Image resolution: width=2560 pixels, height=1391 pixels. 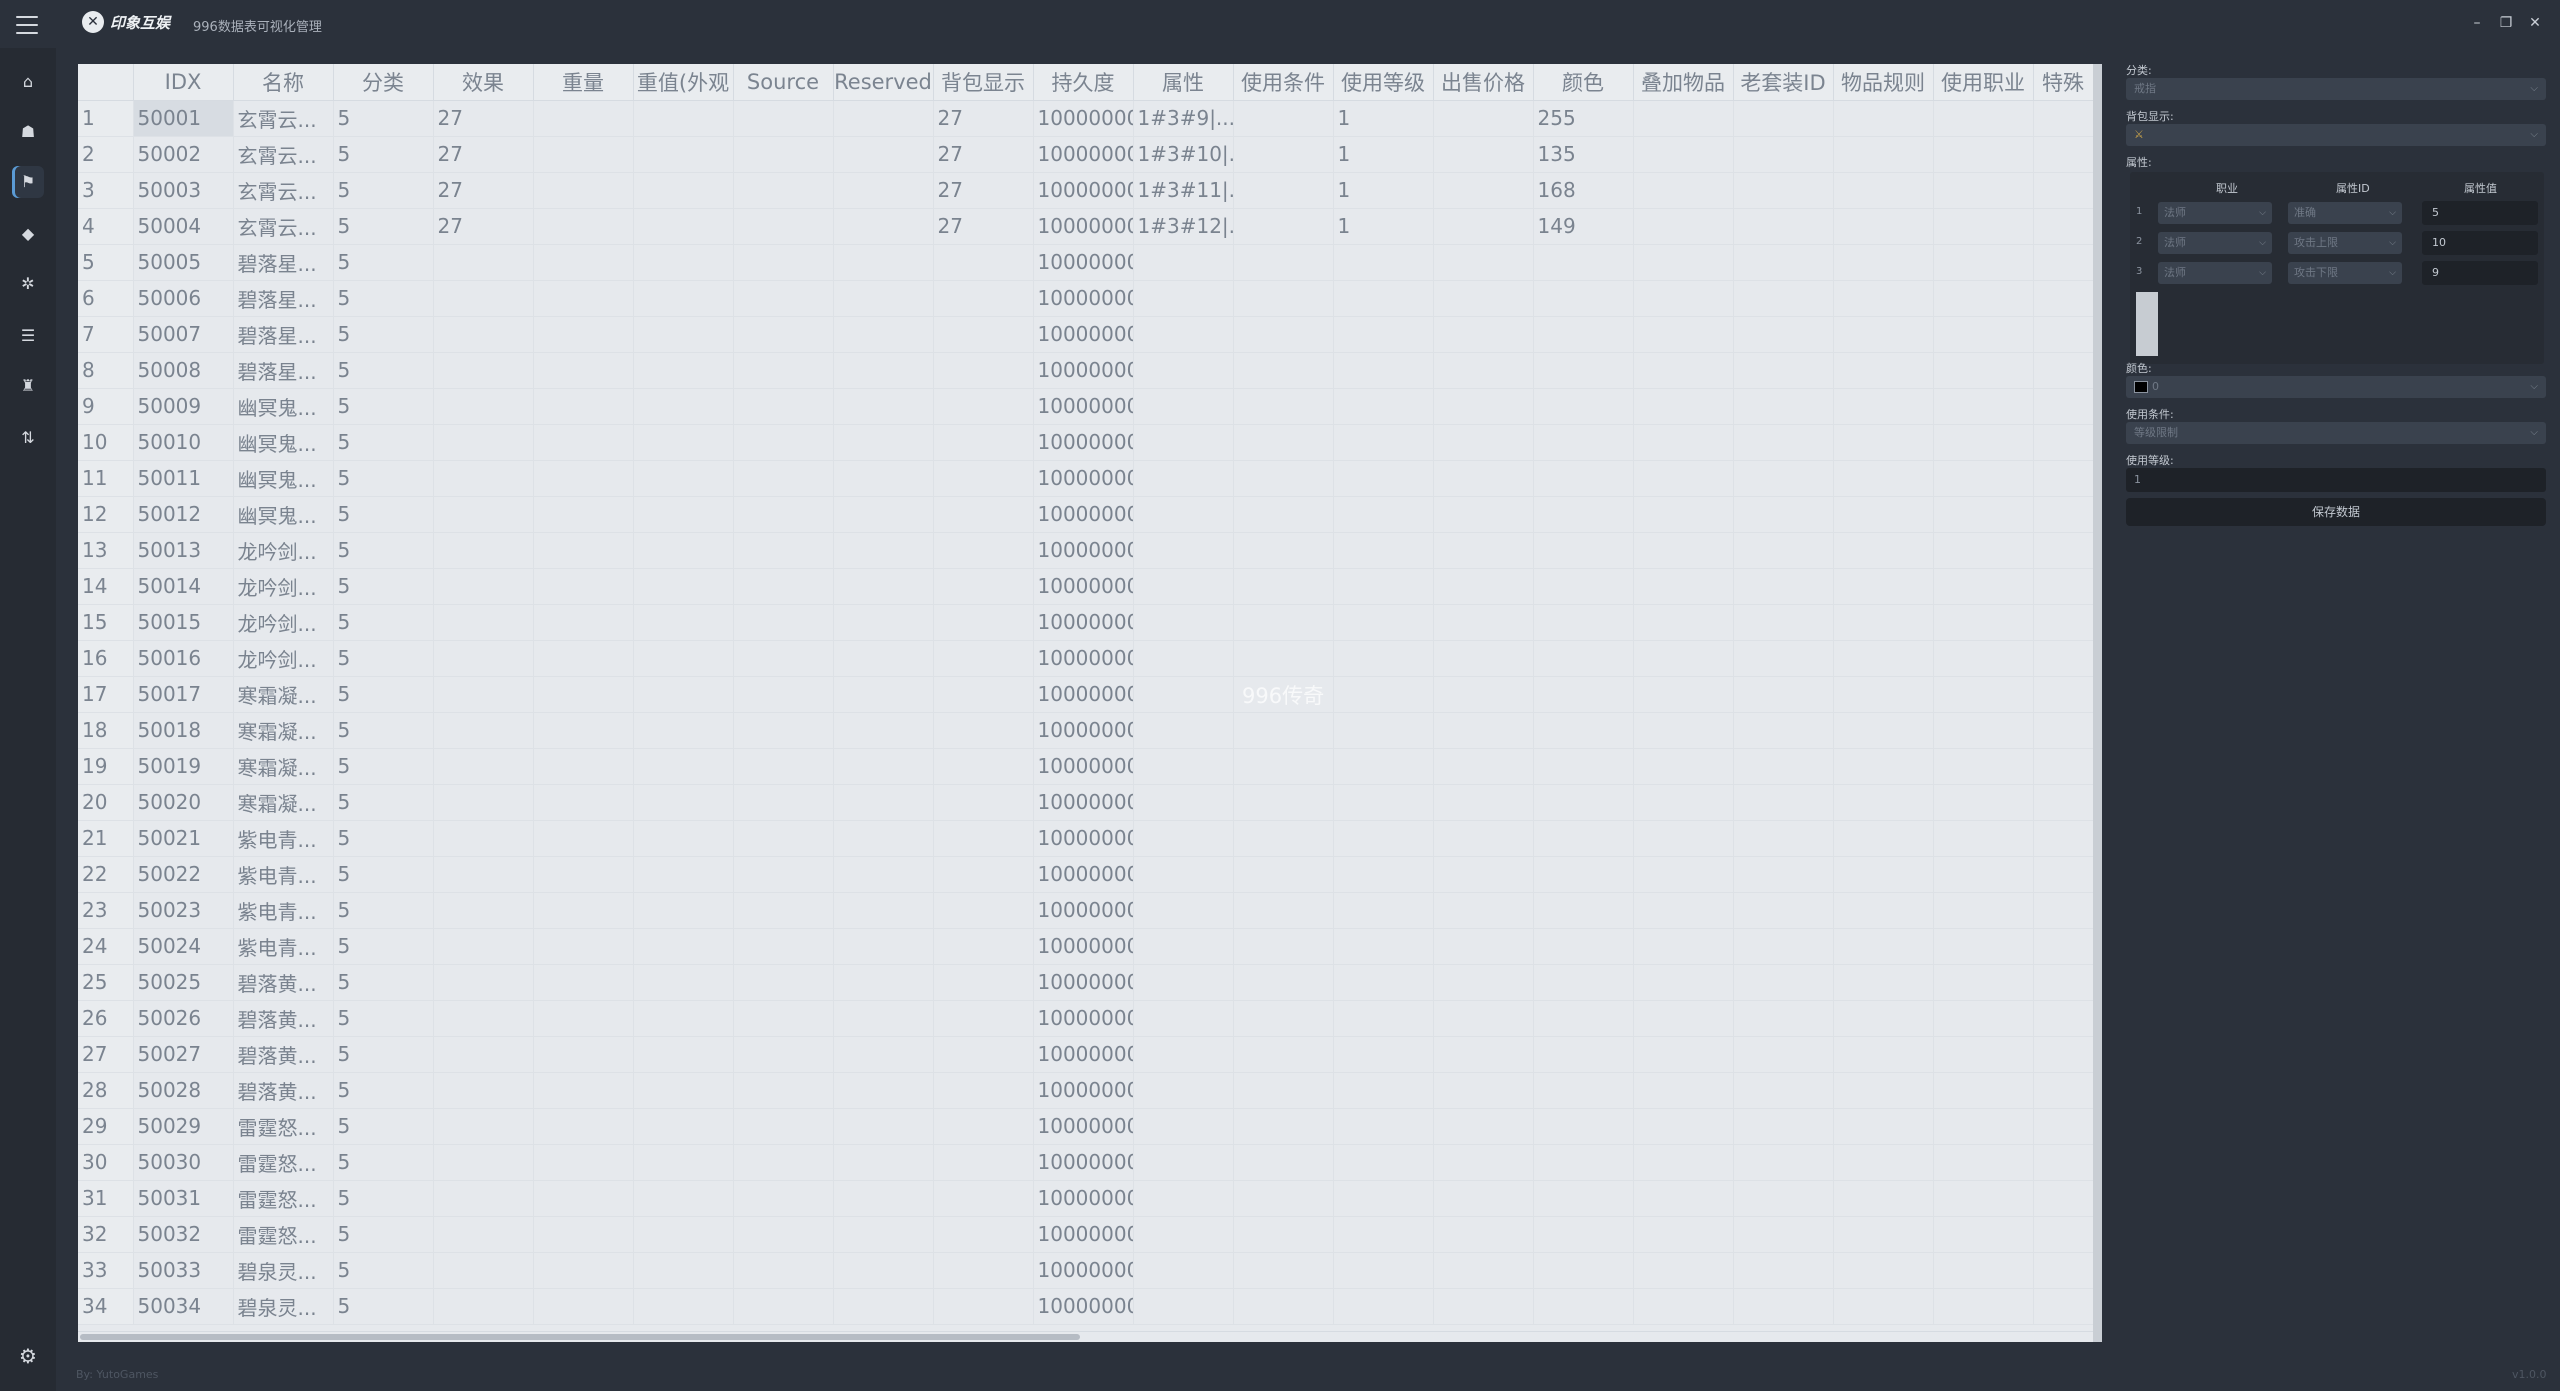 What do you see at coordinates (28, 132) in the screenshot?
I see `monster-icon: ☗` at bounding box center [28, 132].